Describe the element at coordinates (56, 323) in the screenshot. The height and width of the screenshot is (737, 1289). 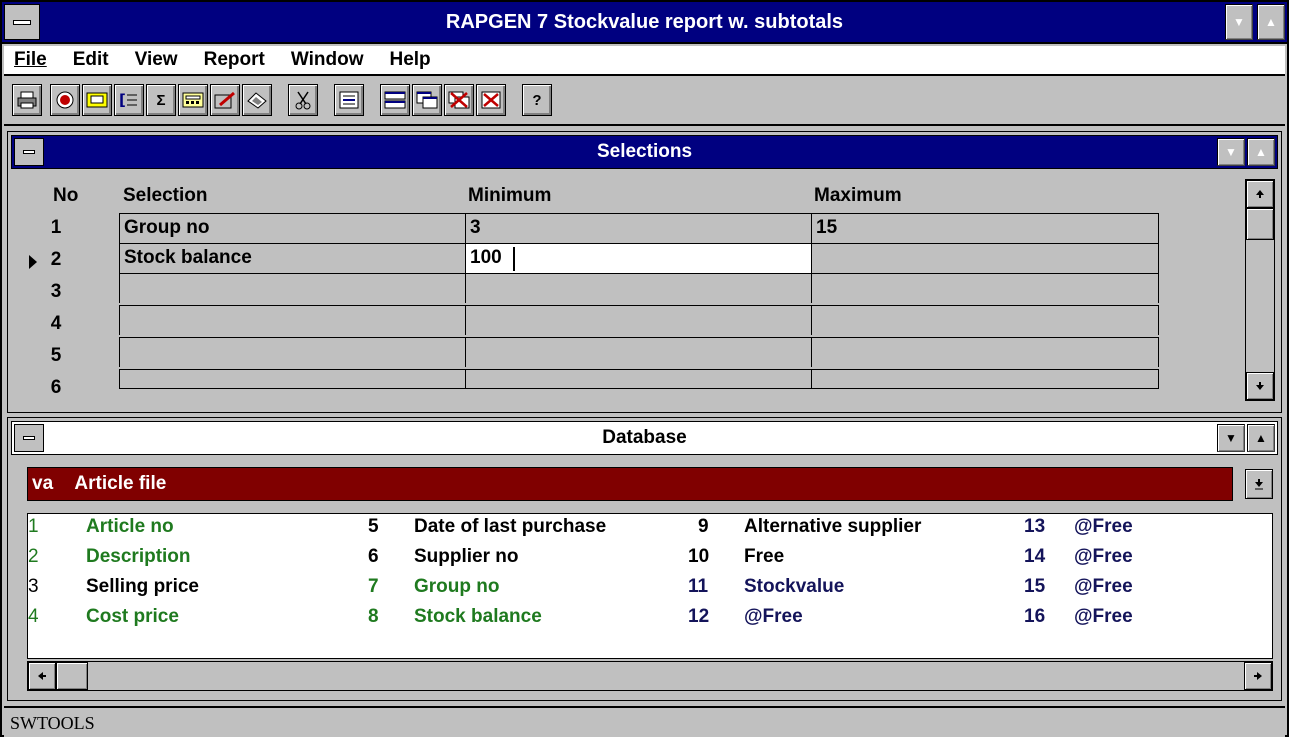
I see `row-number: 4` at that location.